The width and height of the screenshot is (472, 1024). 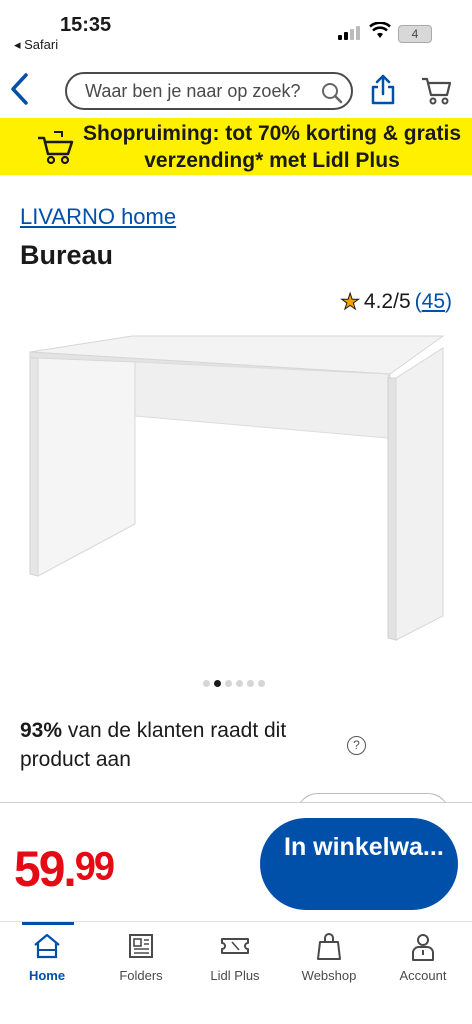 What do you see at coordinates (349, 33) in the screenshot?
I see `cellular-signal-icon` at bounding box center [349, 33].